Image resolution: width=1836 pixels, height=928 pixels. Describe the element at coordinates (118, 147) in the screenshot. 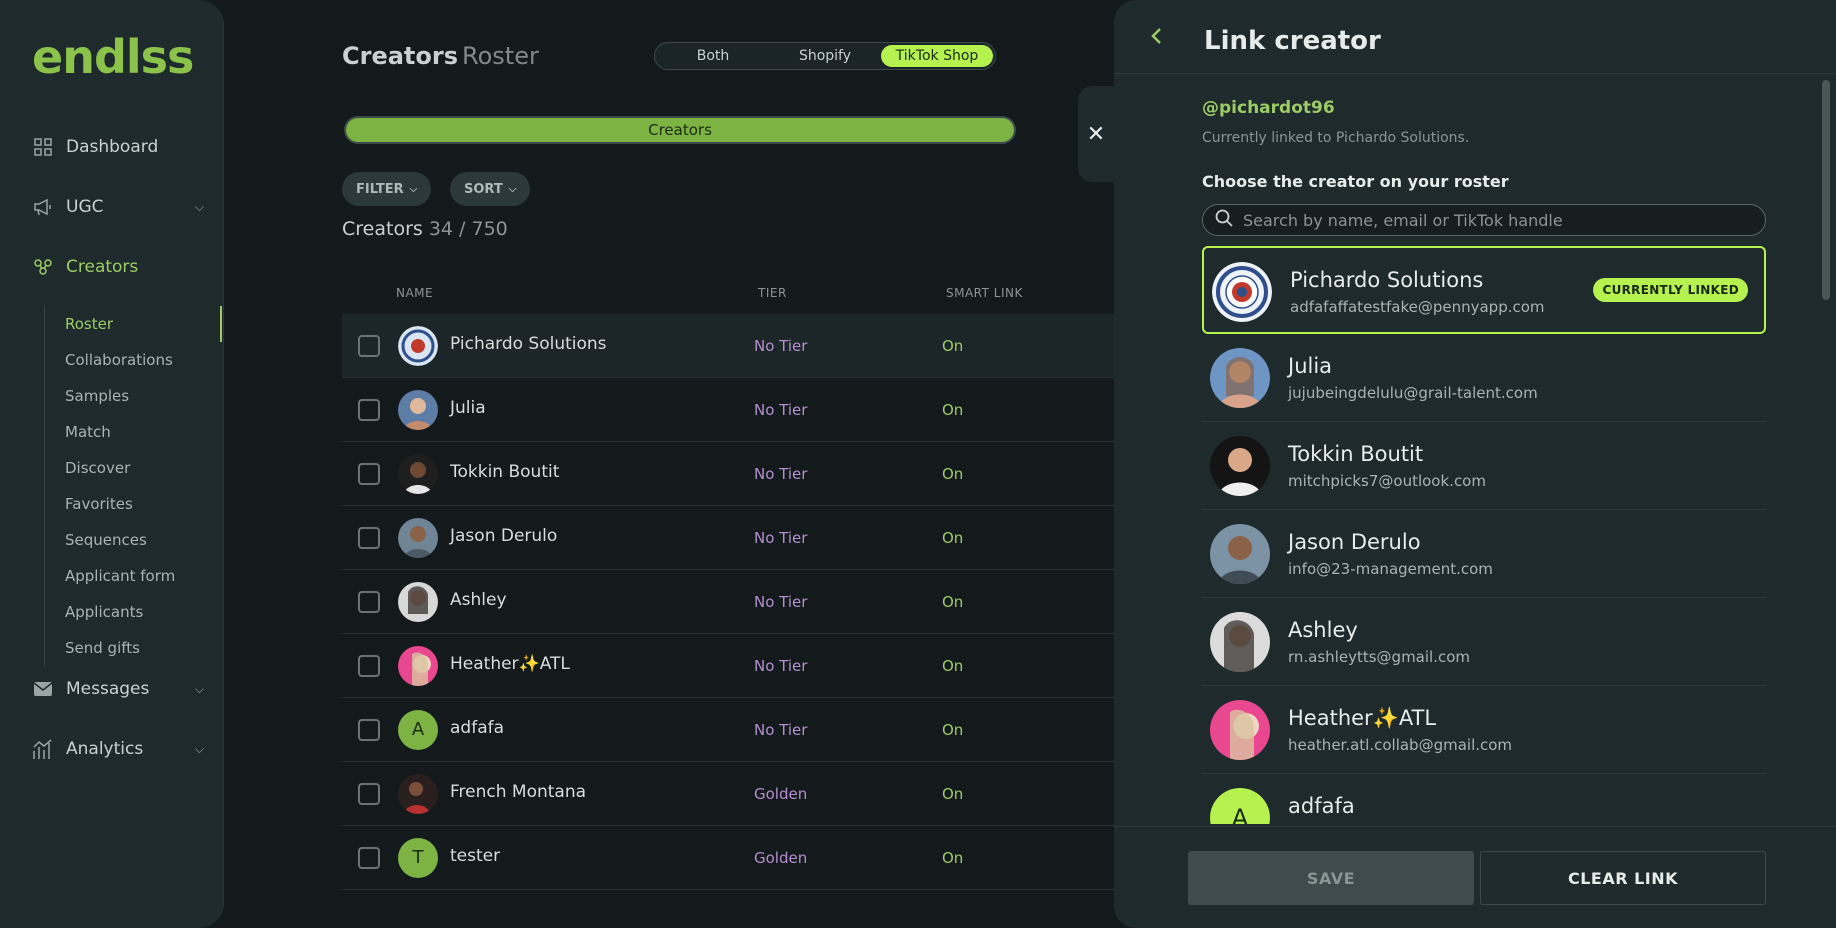

I see `sidebar-item-dashboard: Dashboard` at that location.